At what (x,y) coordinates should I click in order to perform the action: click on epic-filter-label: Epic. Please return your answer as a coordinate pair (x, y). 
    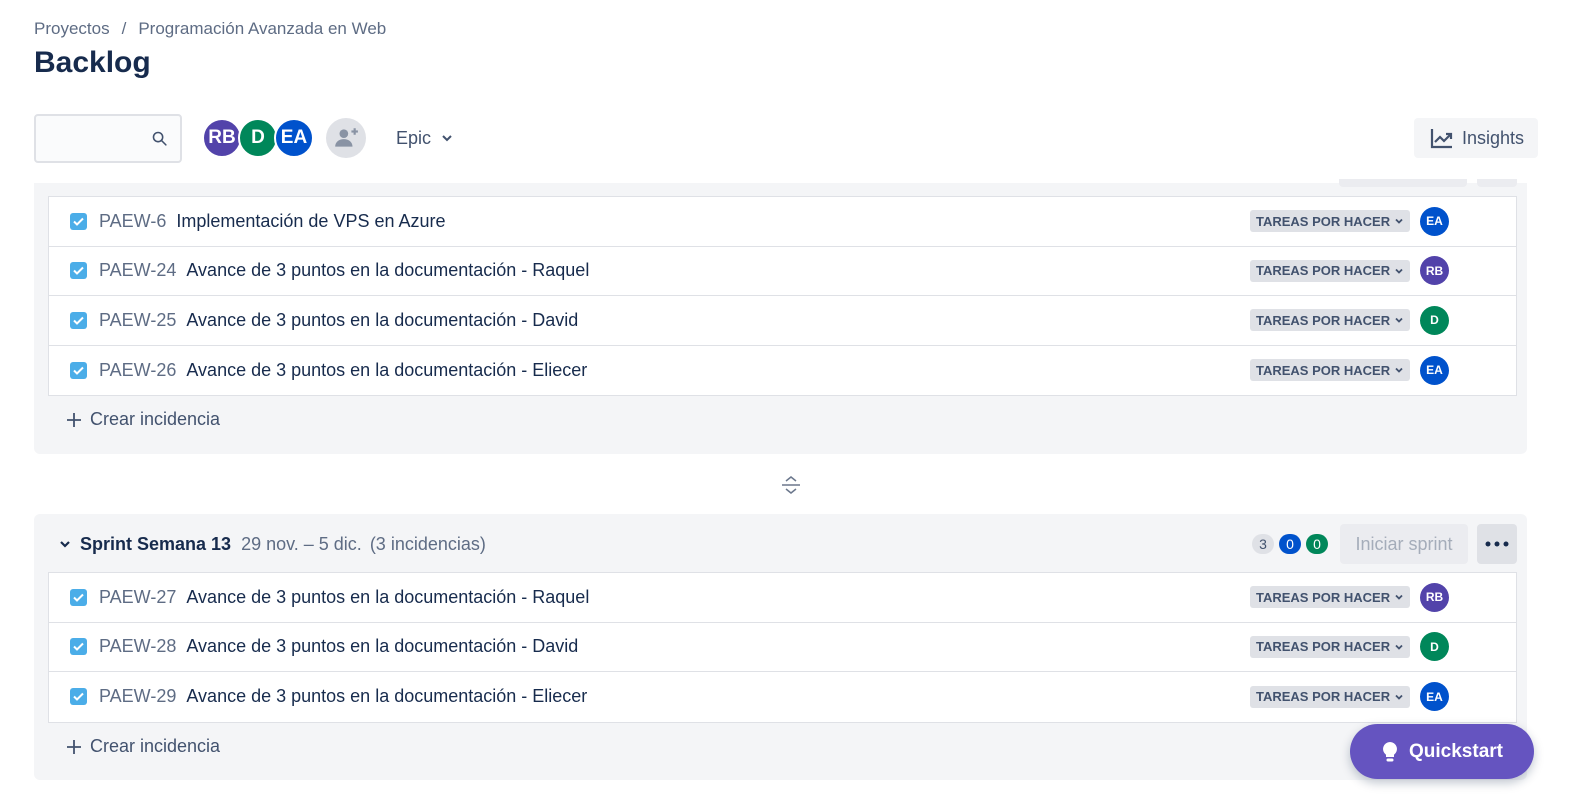
    Looking at the image, I should click on (414, 137).